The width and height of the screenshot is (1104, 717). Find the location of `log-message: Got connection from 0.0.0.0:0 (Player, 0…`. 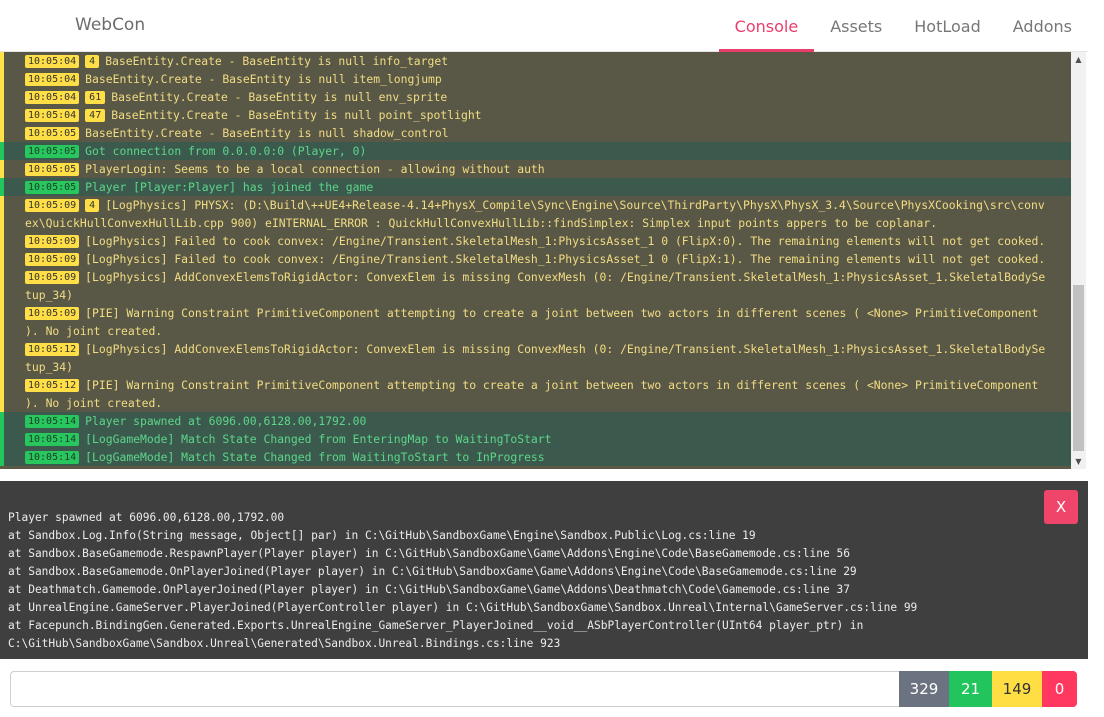

log-message: Got connection from 0.0.0.0:0 (Player, 0… is located at coordinates (226, 151).